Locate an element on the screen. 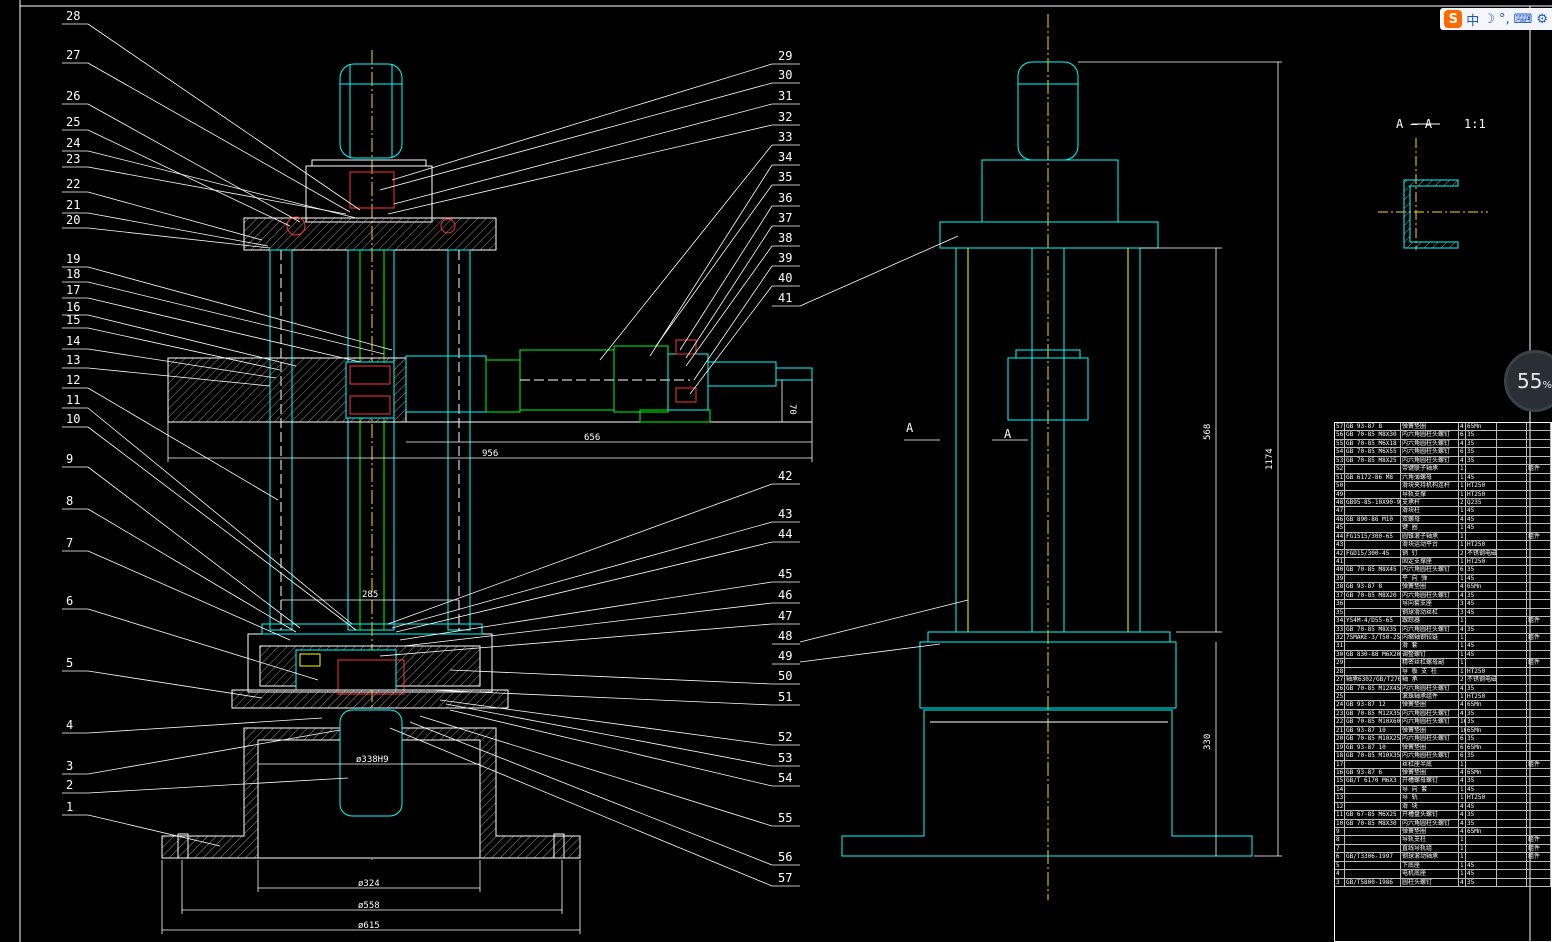 The image size is (1552, 942). part-label-37: 37 is located at coordinates (785, 218).